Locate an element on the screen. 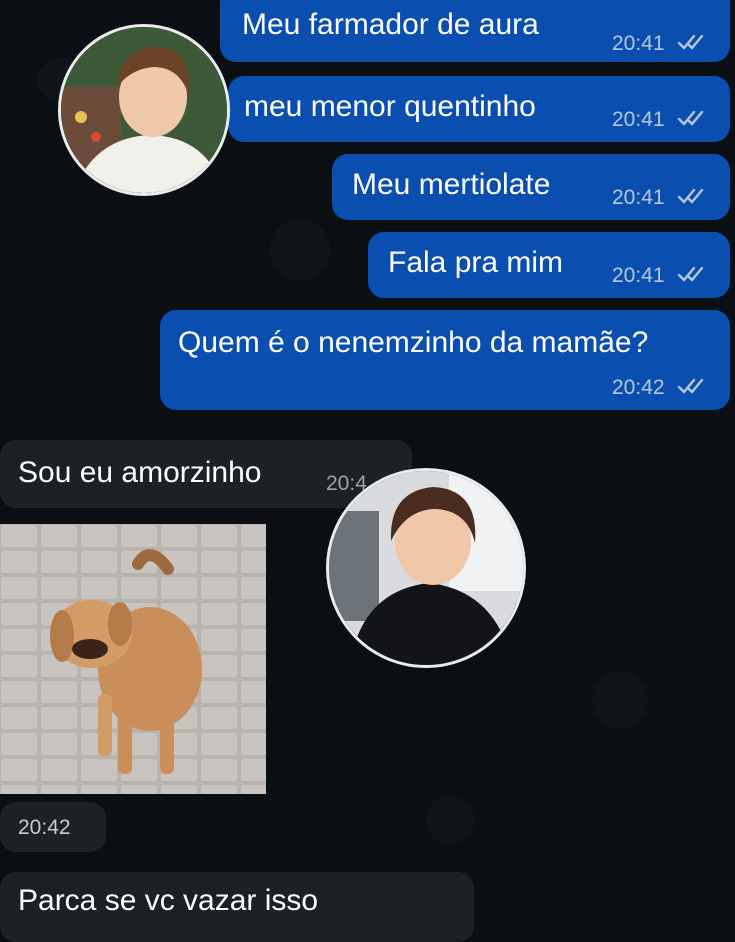  outgoing-message: Meu farmador de aura 20:41 is located at coordinates (475, 31).